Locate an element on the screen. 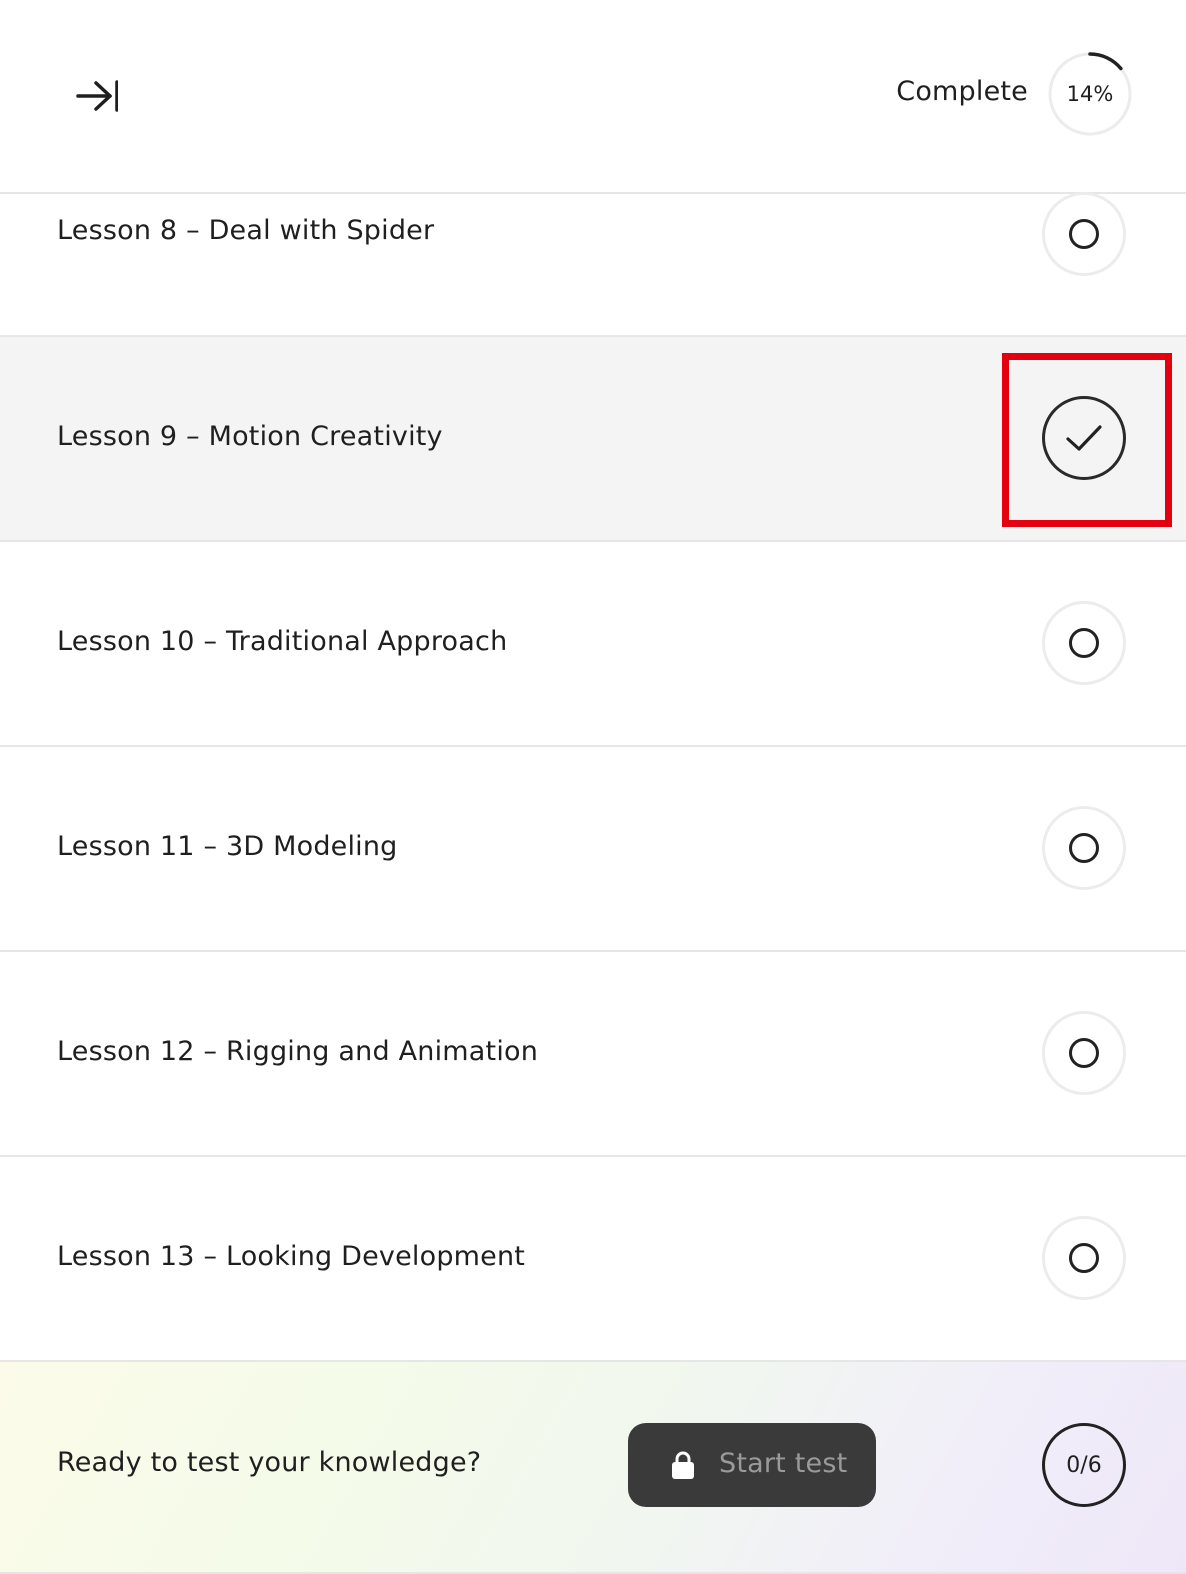 Image resolution: width=1186 pixels, height=1574 pixels. course-progress-ring: 14% is located at coordinates (1090, 94).